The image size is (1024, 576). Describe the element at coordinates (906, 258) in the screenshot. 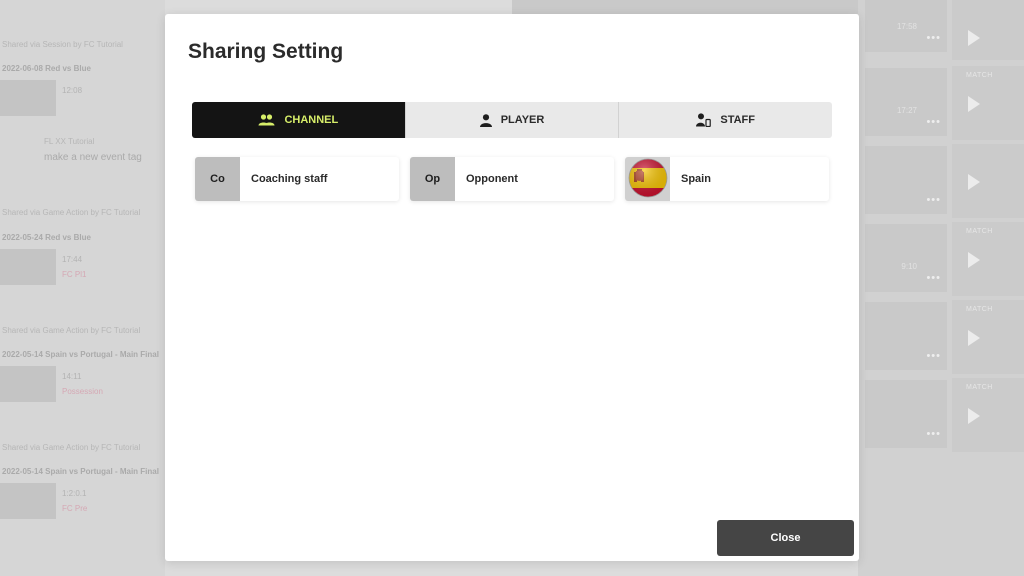

I see `video-card: 9:10 •••` at that location.